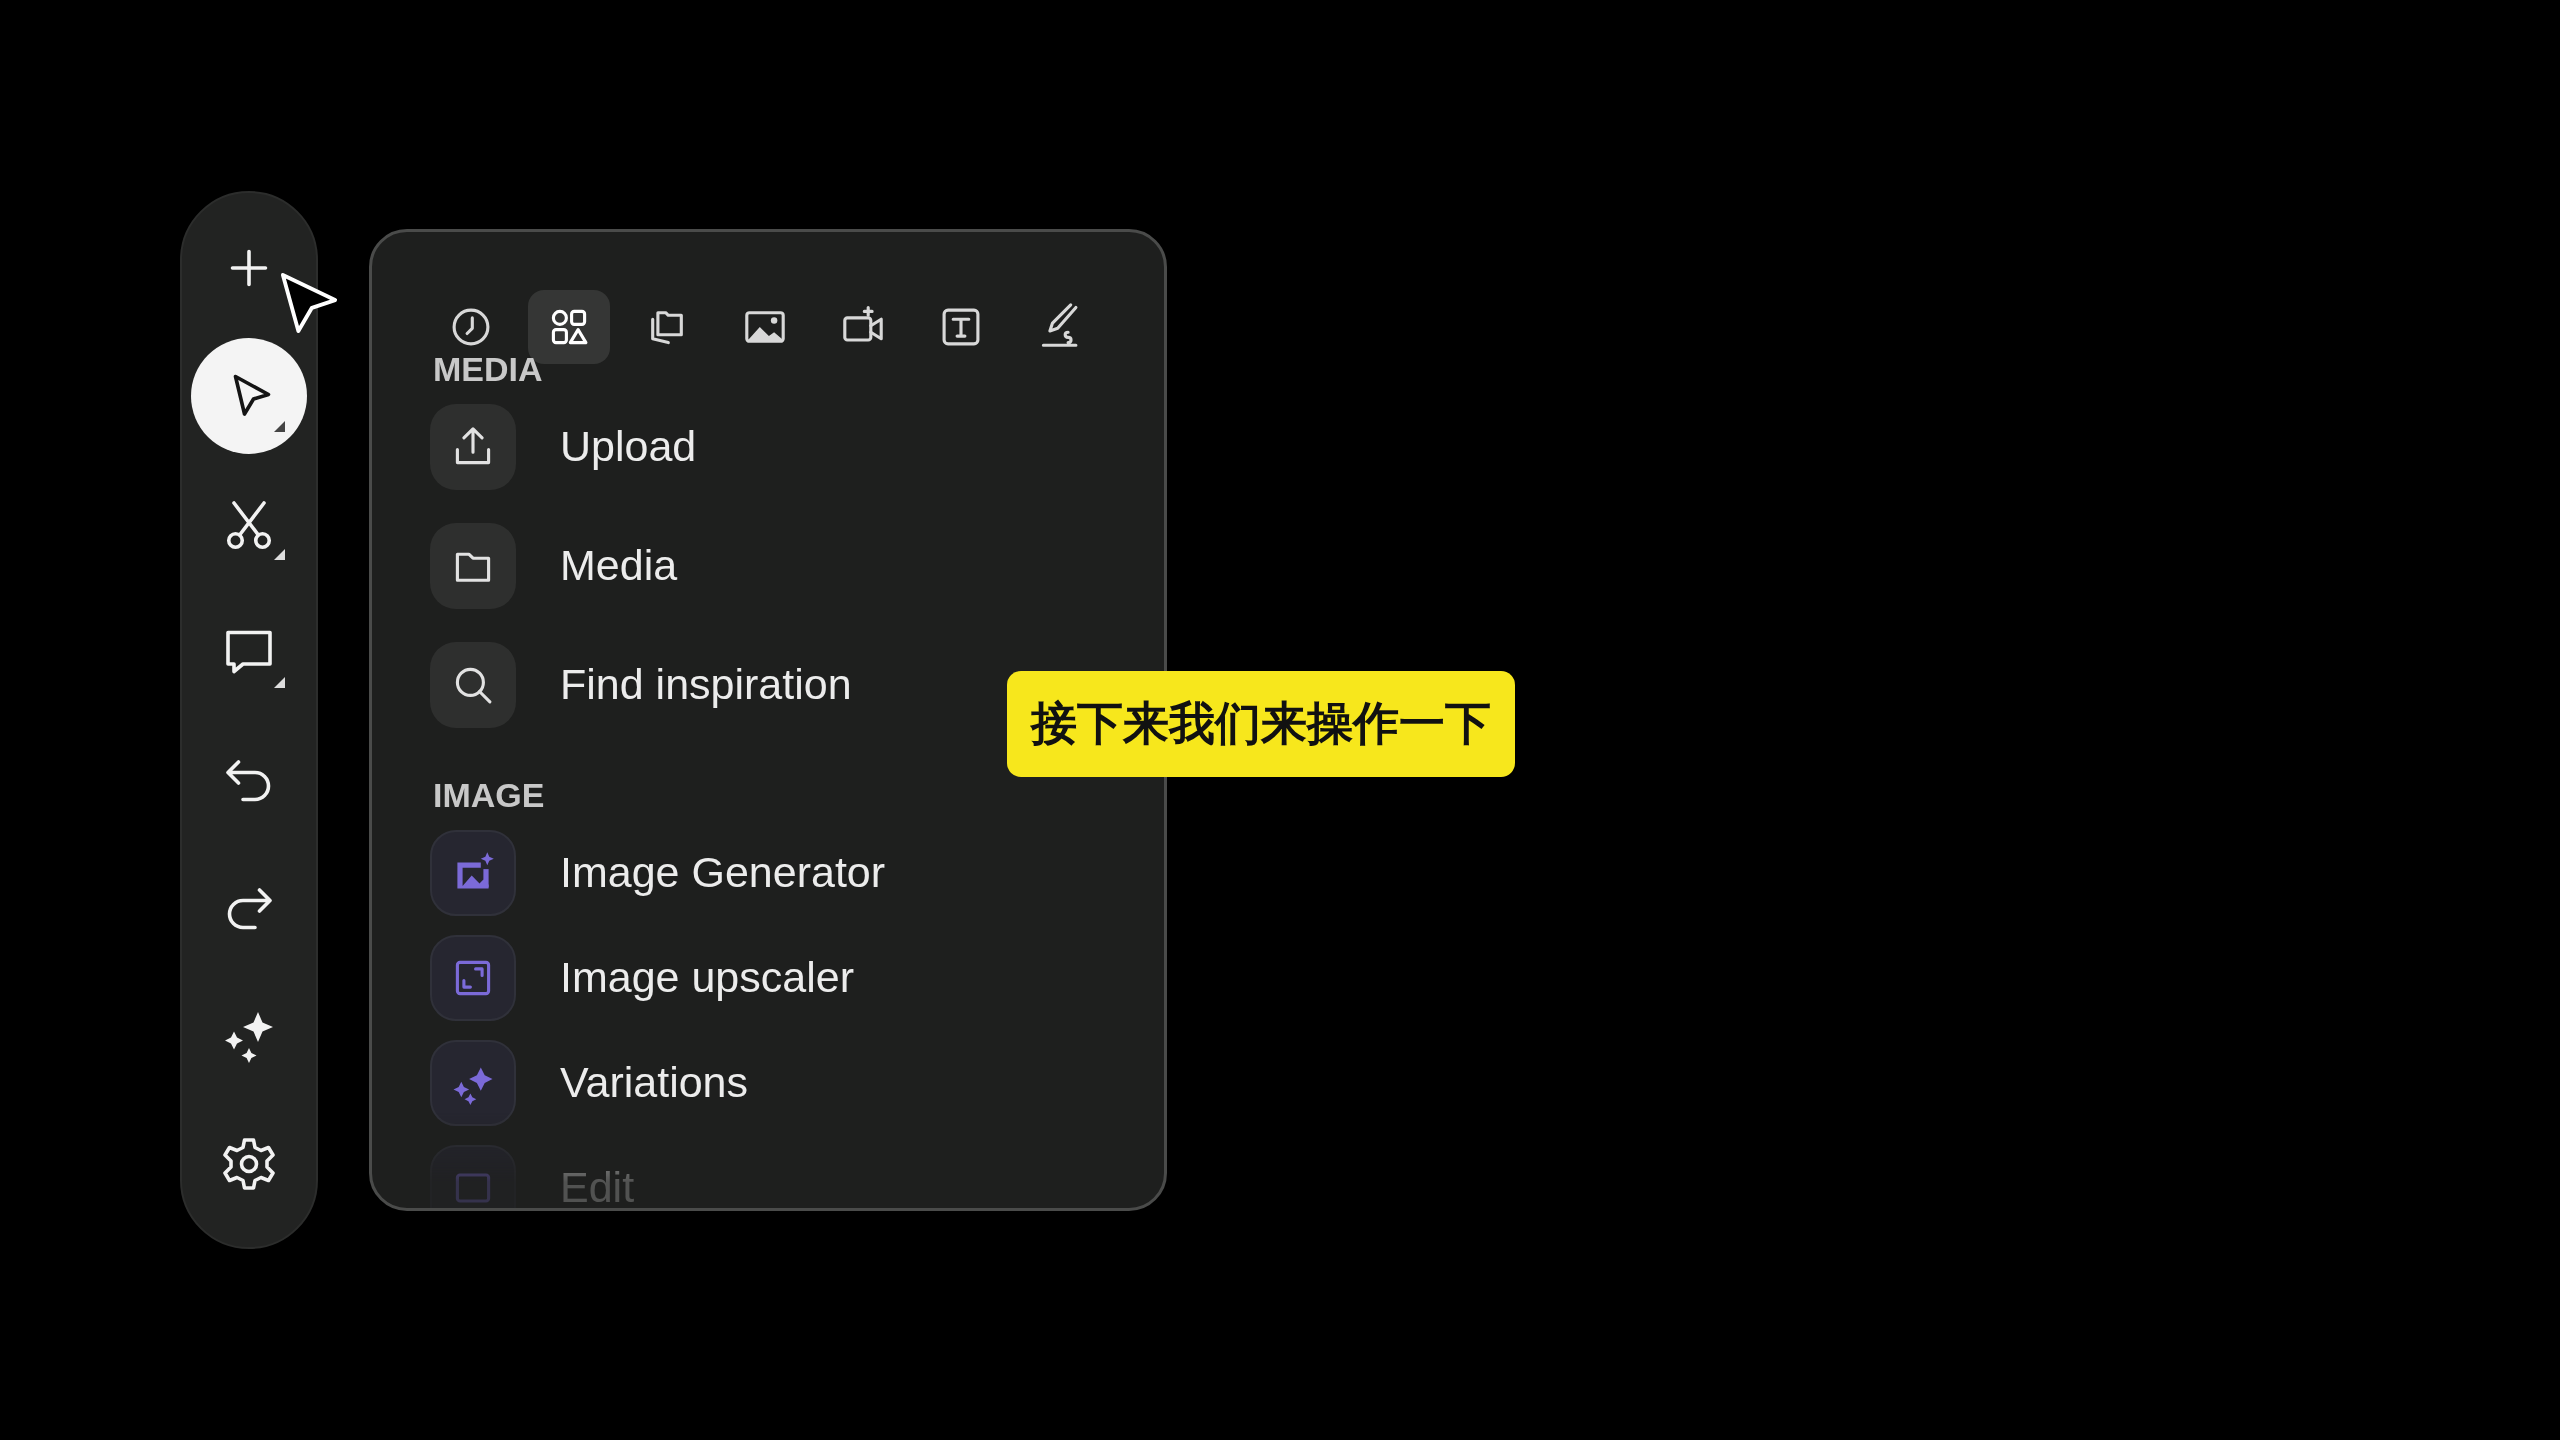 The width and height of the screenshot is (2560, 1440). I want to click on menu-item-label: Find inspiration, so click(706, 685).